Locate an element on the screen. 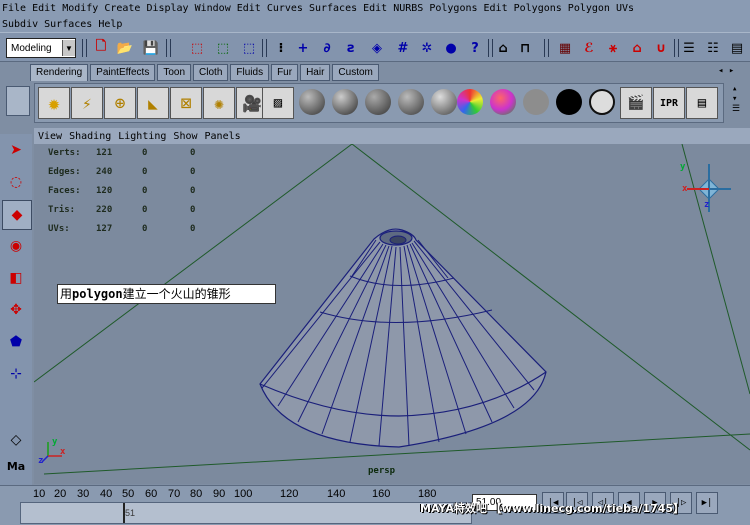  hud-faces-label: Faces: is located at coordinates (64, 191).